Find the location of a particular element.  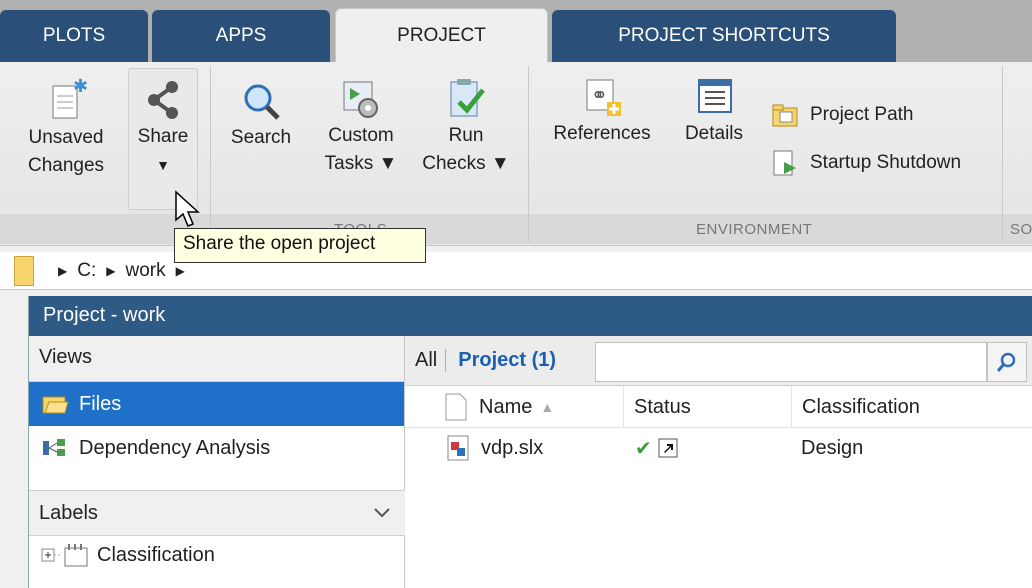

share-button: Share ▼ is located at coordinates (163, 139).